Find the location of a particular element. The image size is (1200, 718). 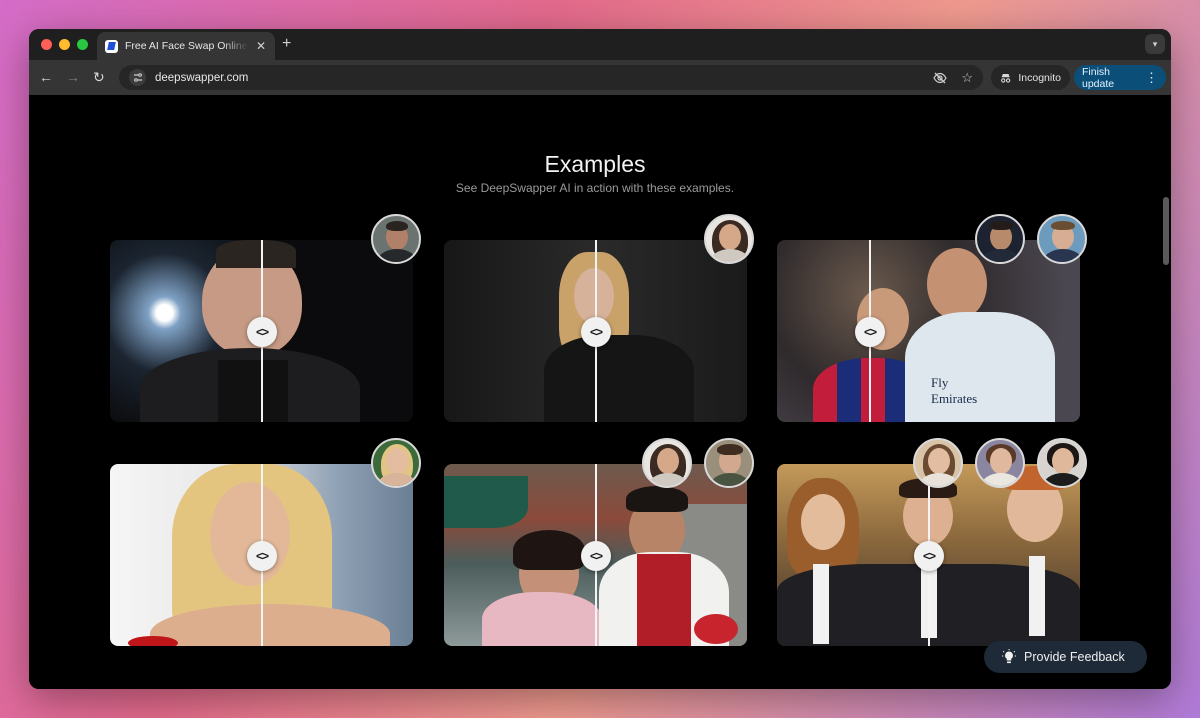

tab-strip: Free AI Face Swap Online: Ins ✕ + ▾ is located at coordinates (600, 44).